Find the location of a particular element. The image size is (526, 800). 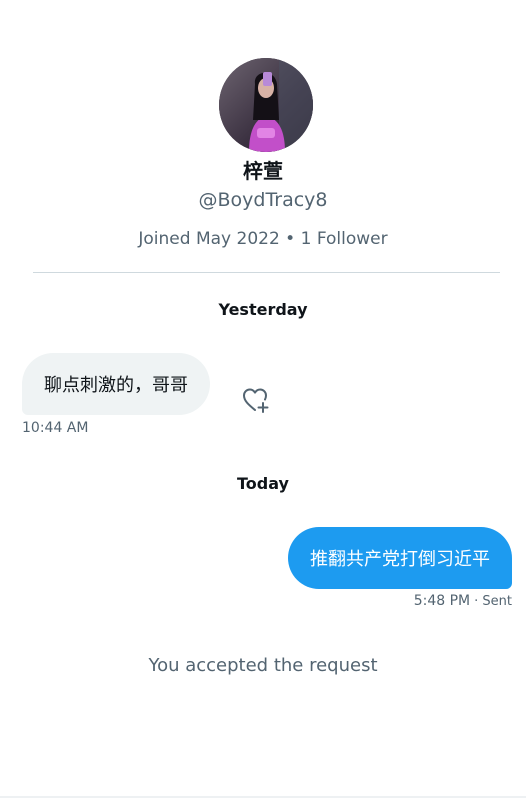

sent-status: · Sent is located at coordinates (493, 601).